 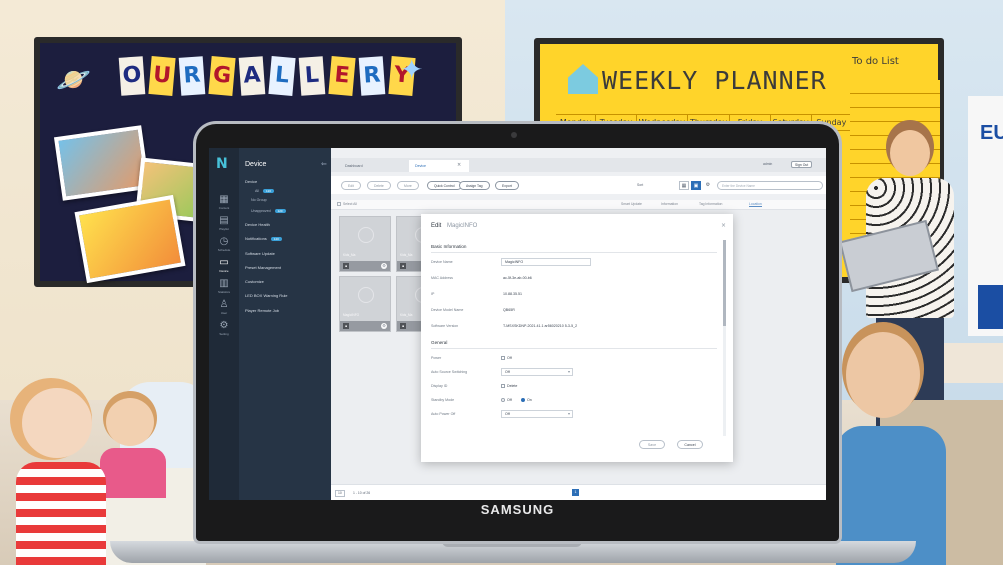 I want to click on nav-item-label: No Group, so click(x=259, y=200).